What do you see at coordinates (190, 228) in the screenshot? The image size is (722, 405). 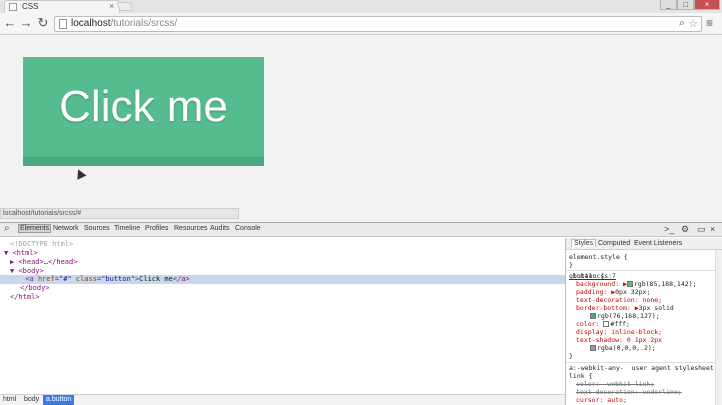 I see `tab-resources: Resources` at bounding box center [190, 228].